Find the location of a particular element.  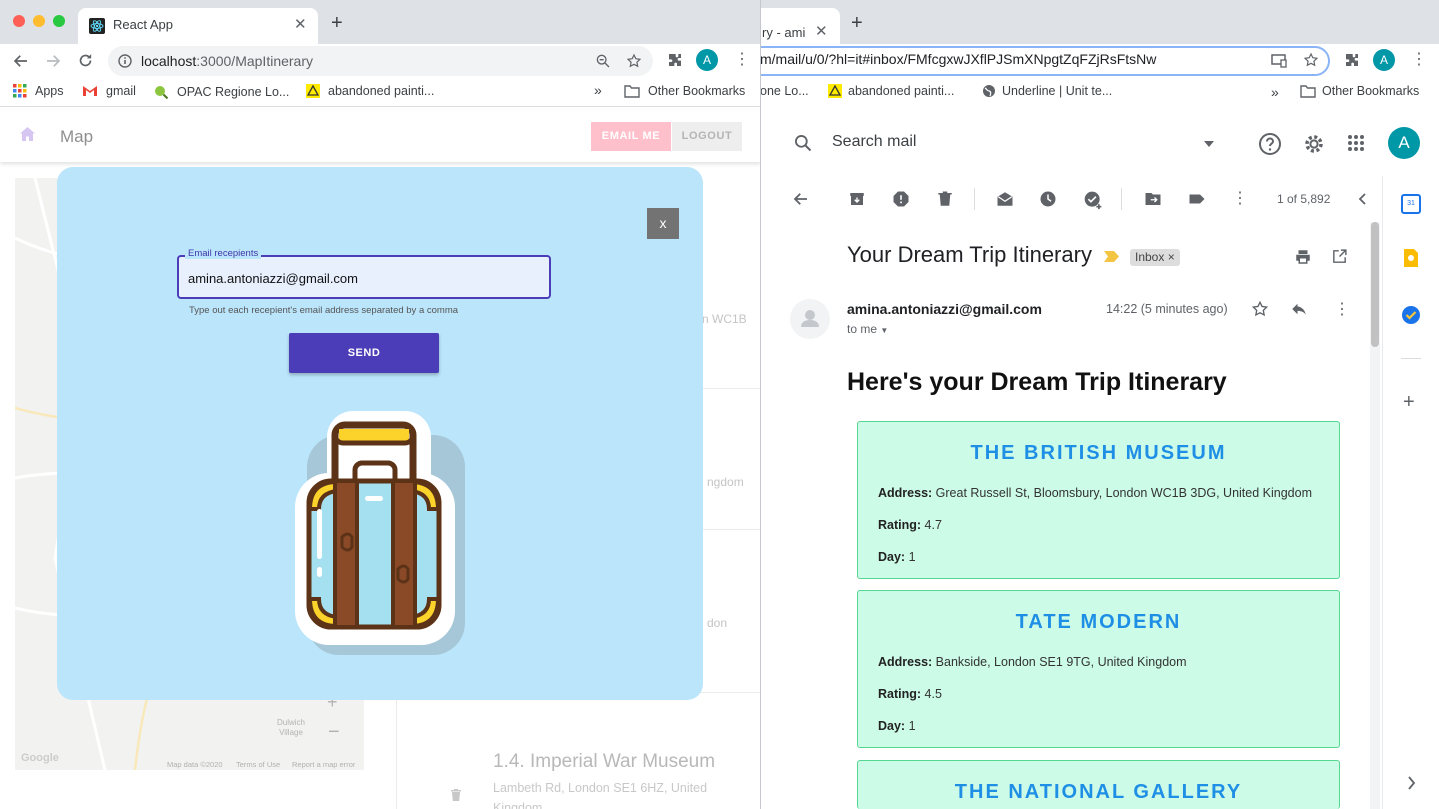

terms-link: Terms of Use is located at coordinates (258, 764).